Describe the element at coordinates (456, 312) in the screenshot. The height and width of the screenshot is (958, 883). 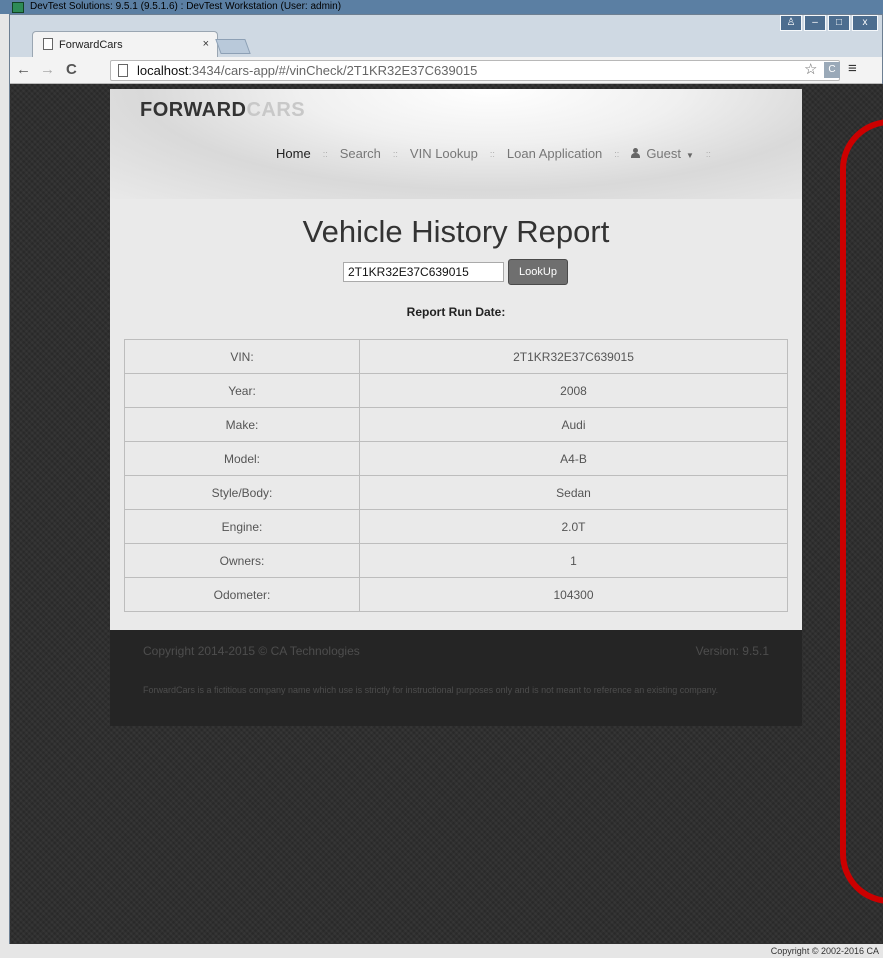
I see `report-run-date-label: Report Run Date:` at that location.